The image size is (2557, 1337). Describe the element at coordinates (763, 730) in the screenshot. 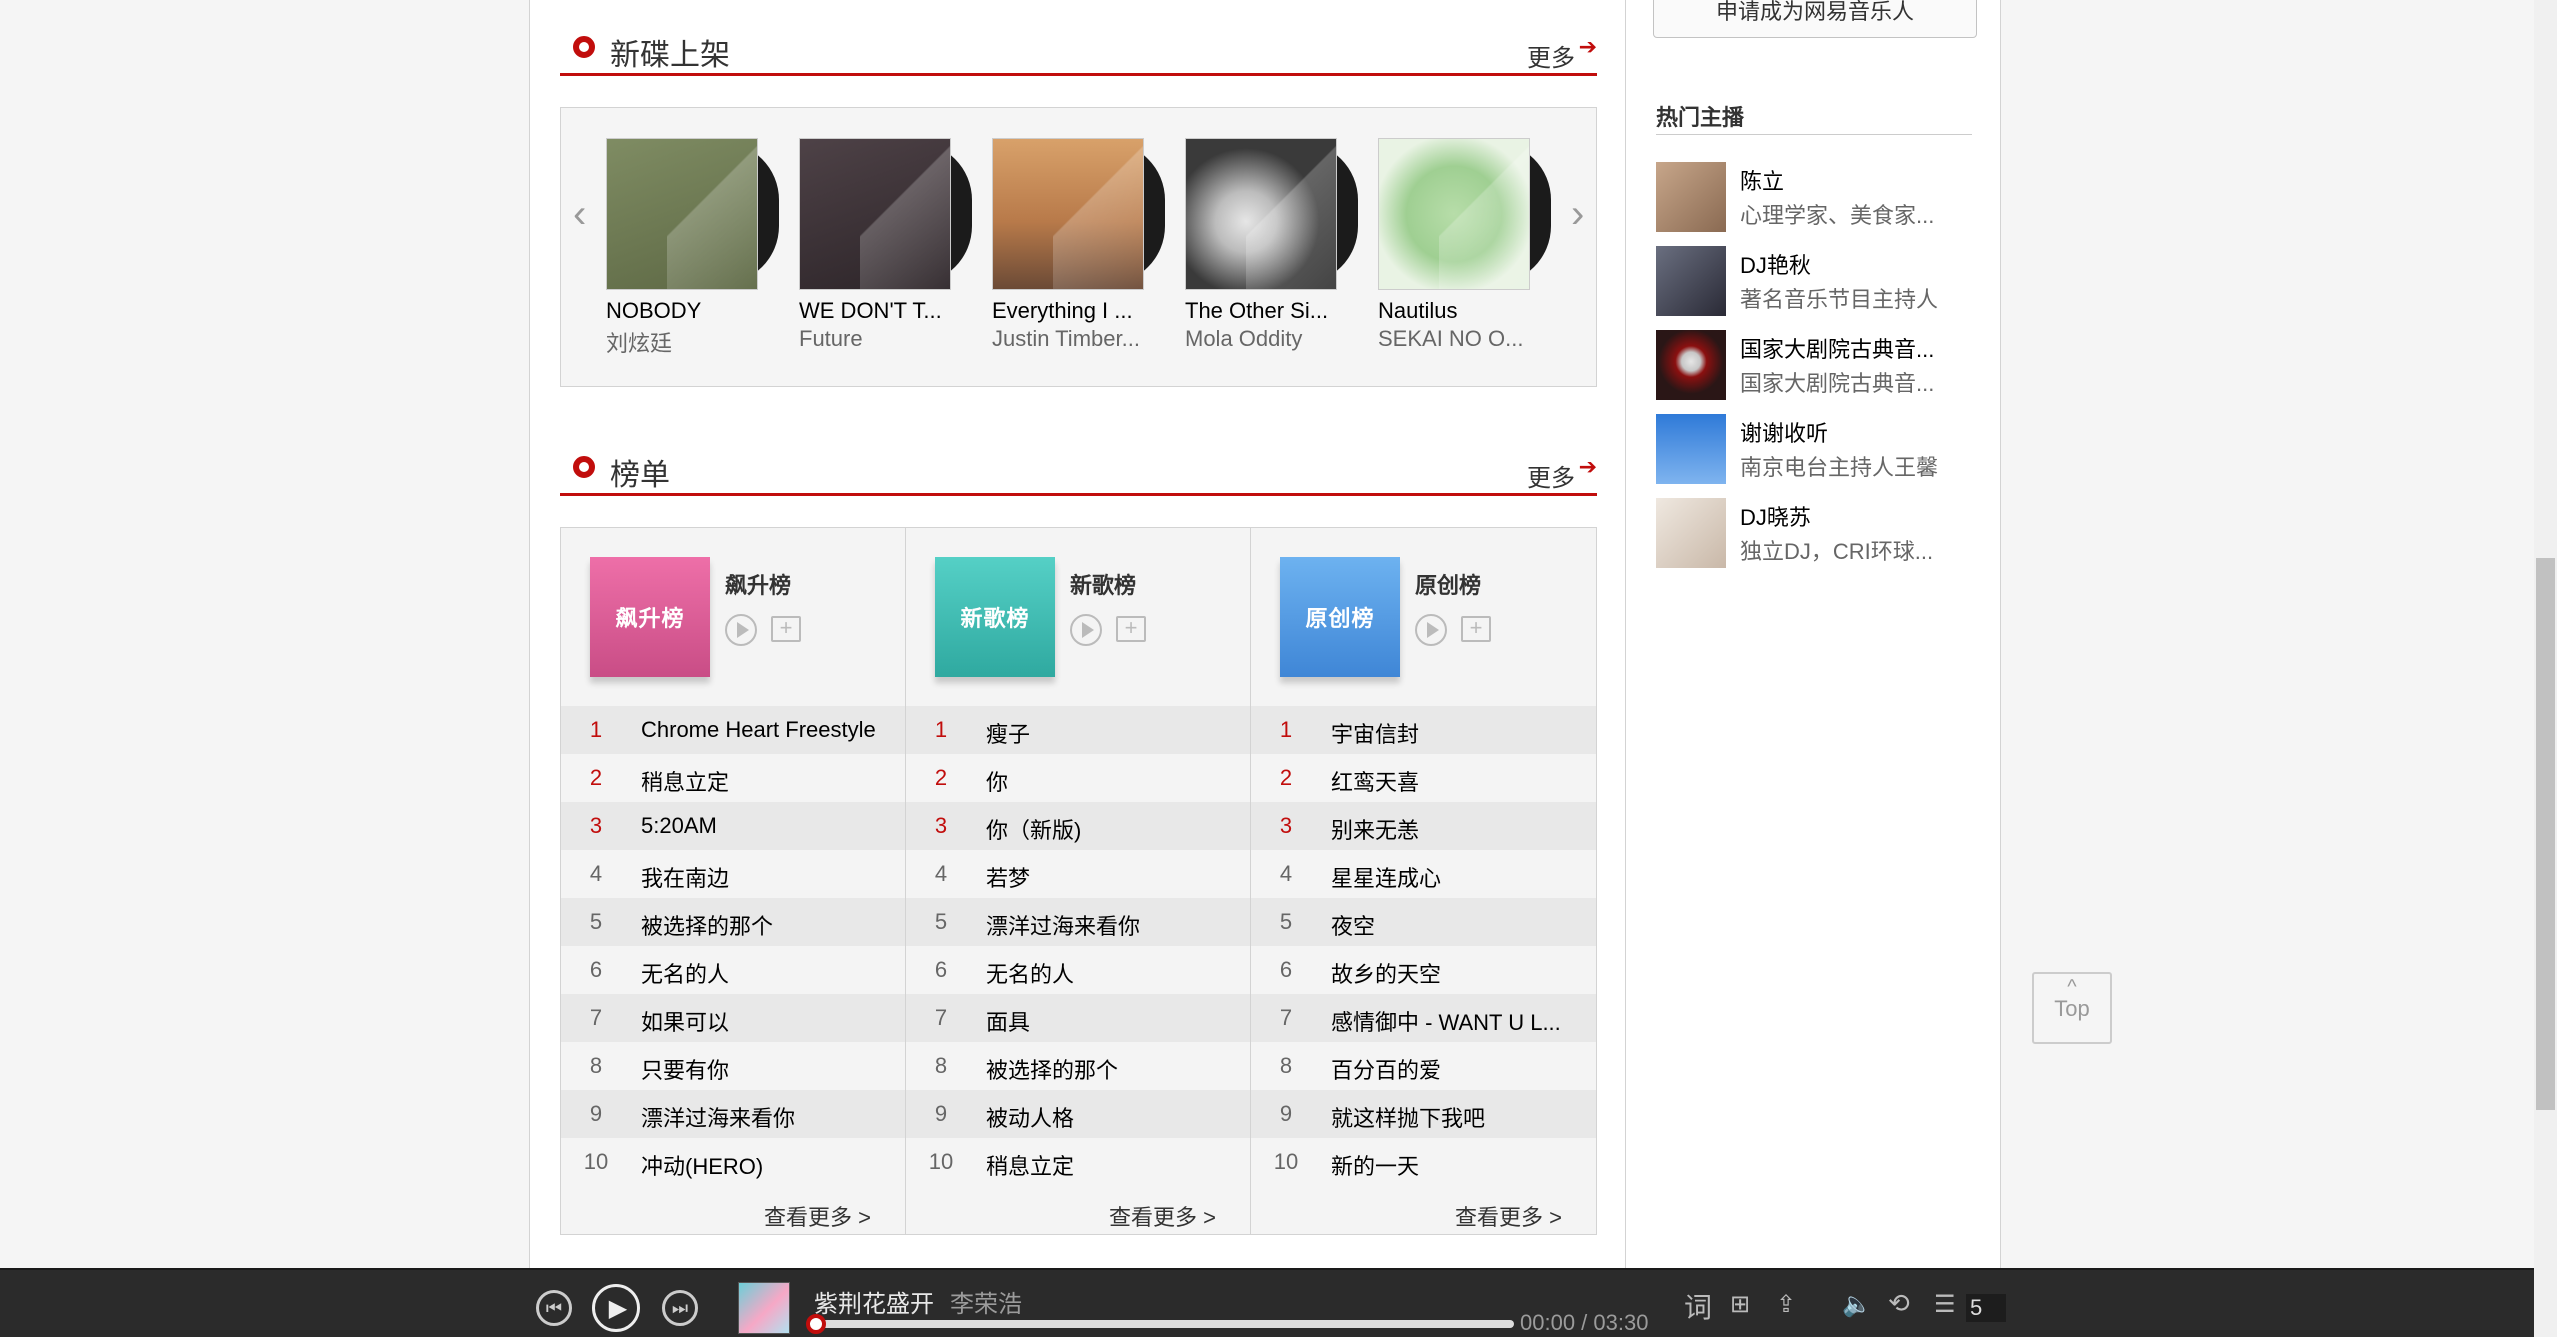

I see `song-title: Chrome Heart Freestyle` at that location.